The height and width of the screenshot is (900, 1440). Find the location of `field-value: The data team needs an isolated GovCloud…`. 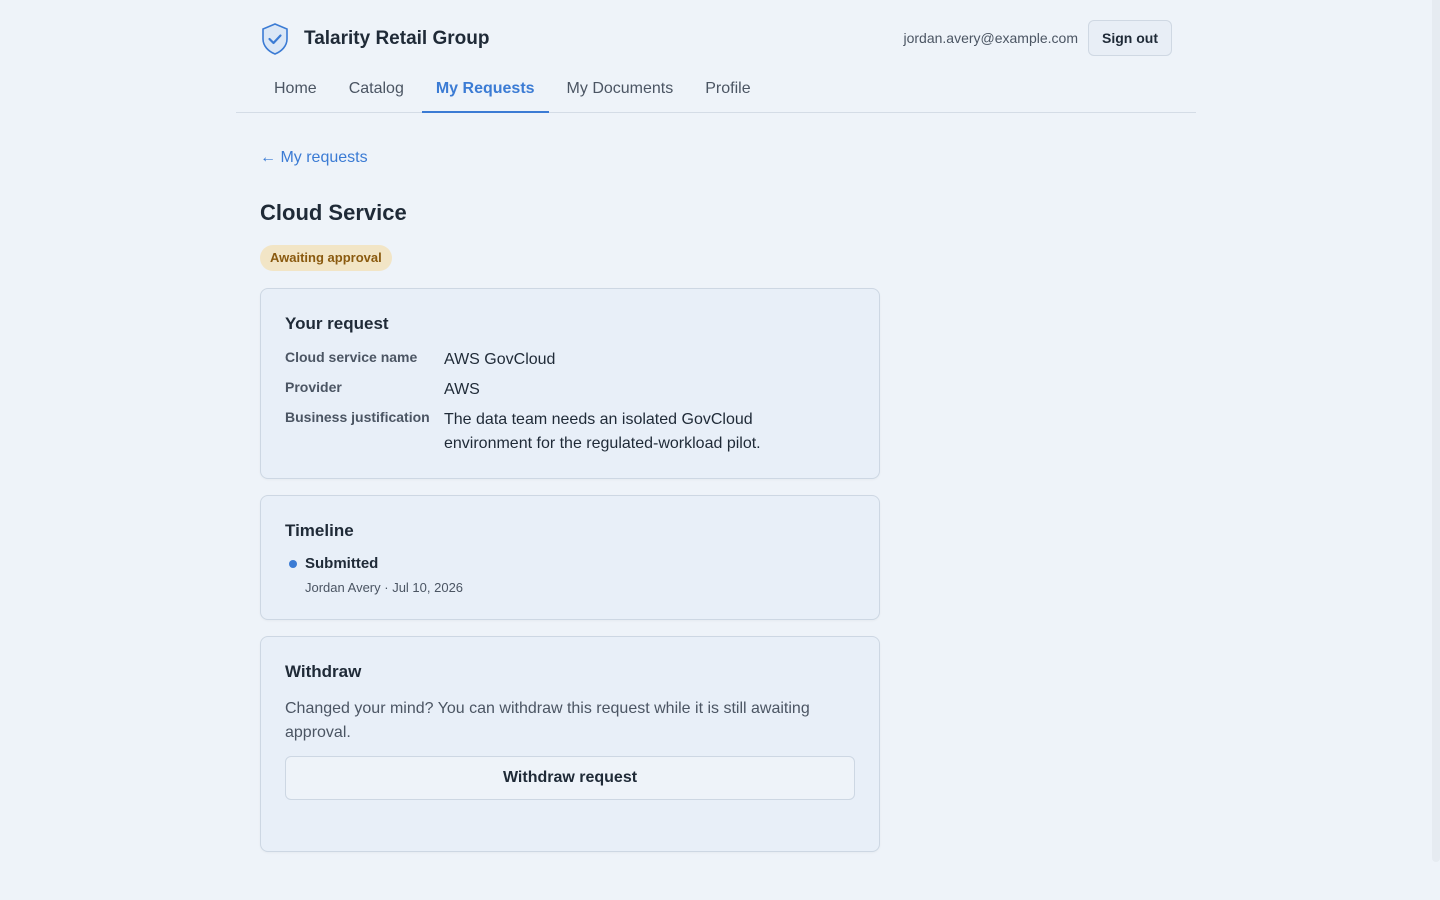

field-value: The data team needs an isolated GovCloud… is located at coordinates (602, 431).